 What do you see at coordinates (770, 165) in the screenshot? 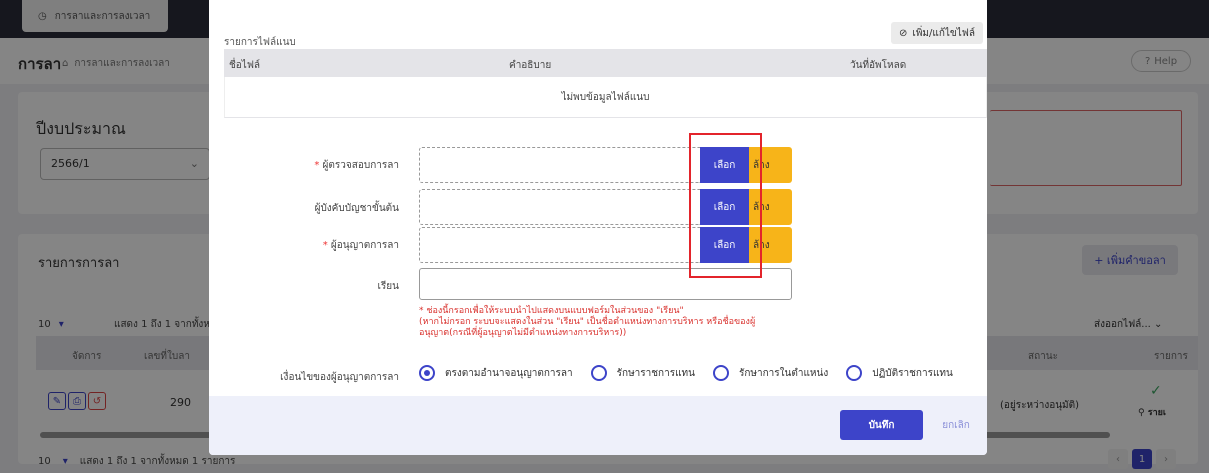
I see `inspector-clear-button: ล้าง` at bounding box center [770, 165].